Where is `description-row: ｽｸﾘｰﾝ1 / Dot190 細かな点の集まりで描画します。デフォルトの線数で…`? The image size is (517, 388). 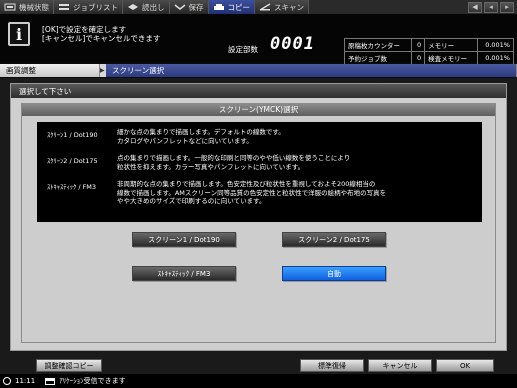
description-row: ｽｸﾘｰﾝ1 / Dot190 細かな点の集まりで描画します。デフォルトの線数で… is located at coordinates (259, 136).